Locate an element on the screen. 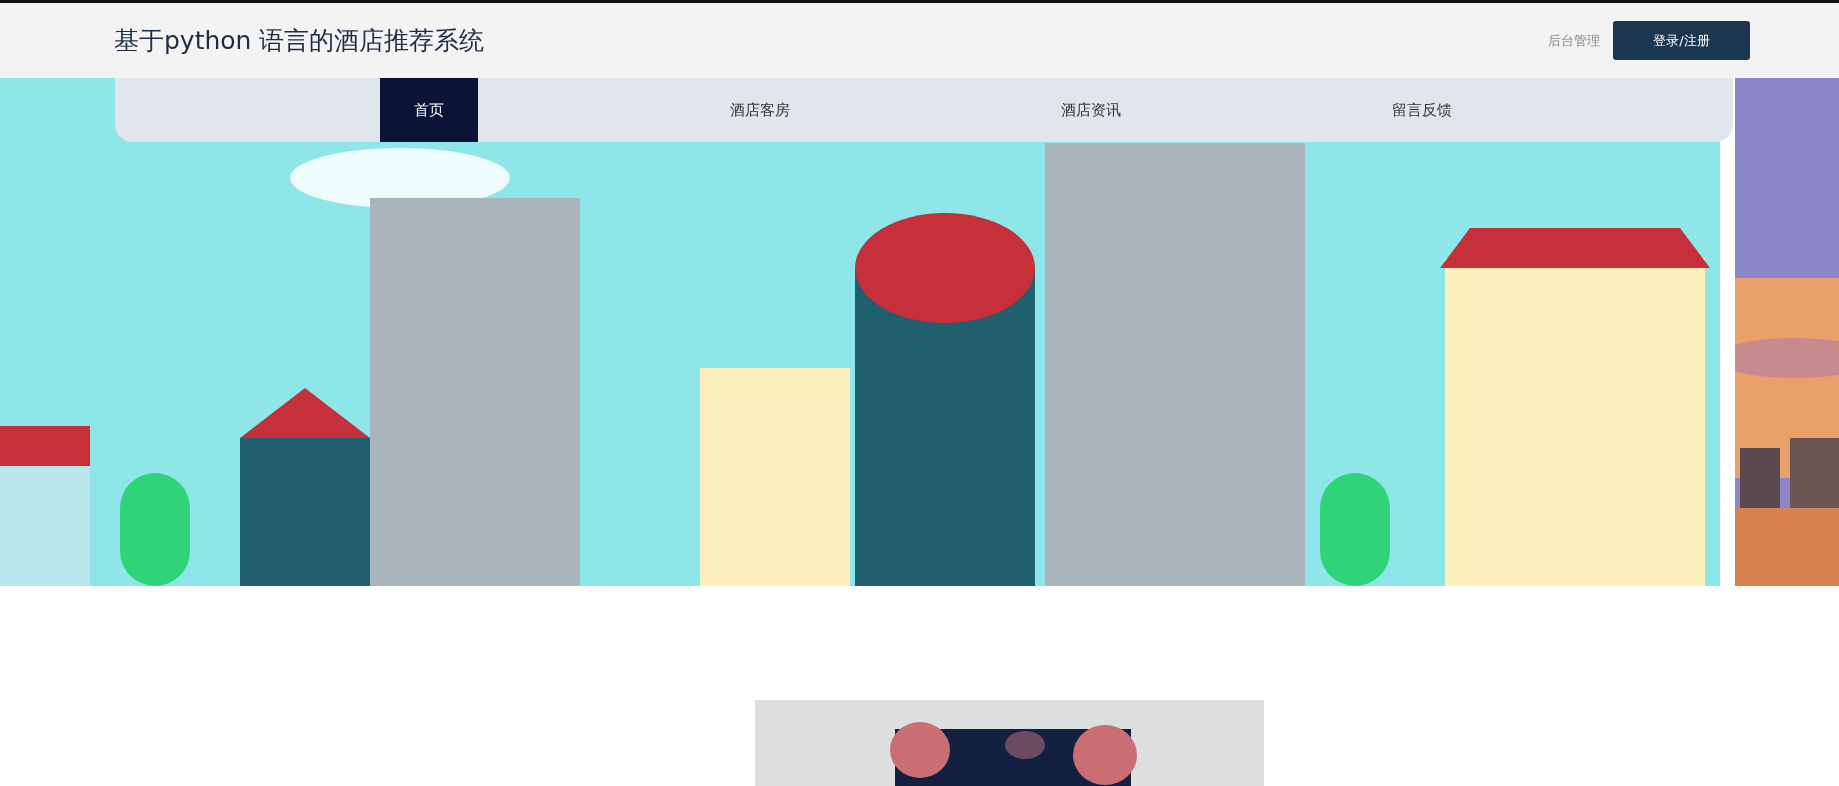 The height and width of the screenshot is (786, 1839). site-title: 基于python 语言的酒店推荐系统 is located at coordinates (299, 41).